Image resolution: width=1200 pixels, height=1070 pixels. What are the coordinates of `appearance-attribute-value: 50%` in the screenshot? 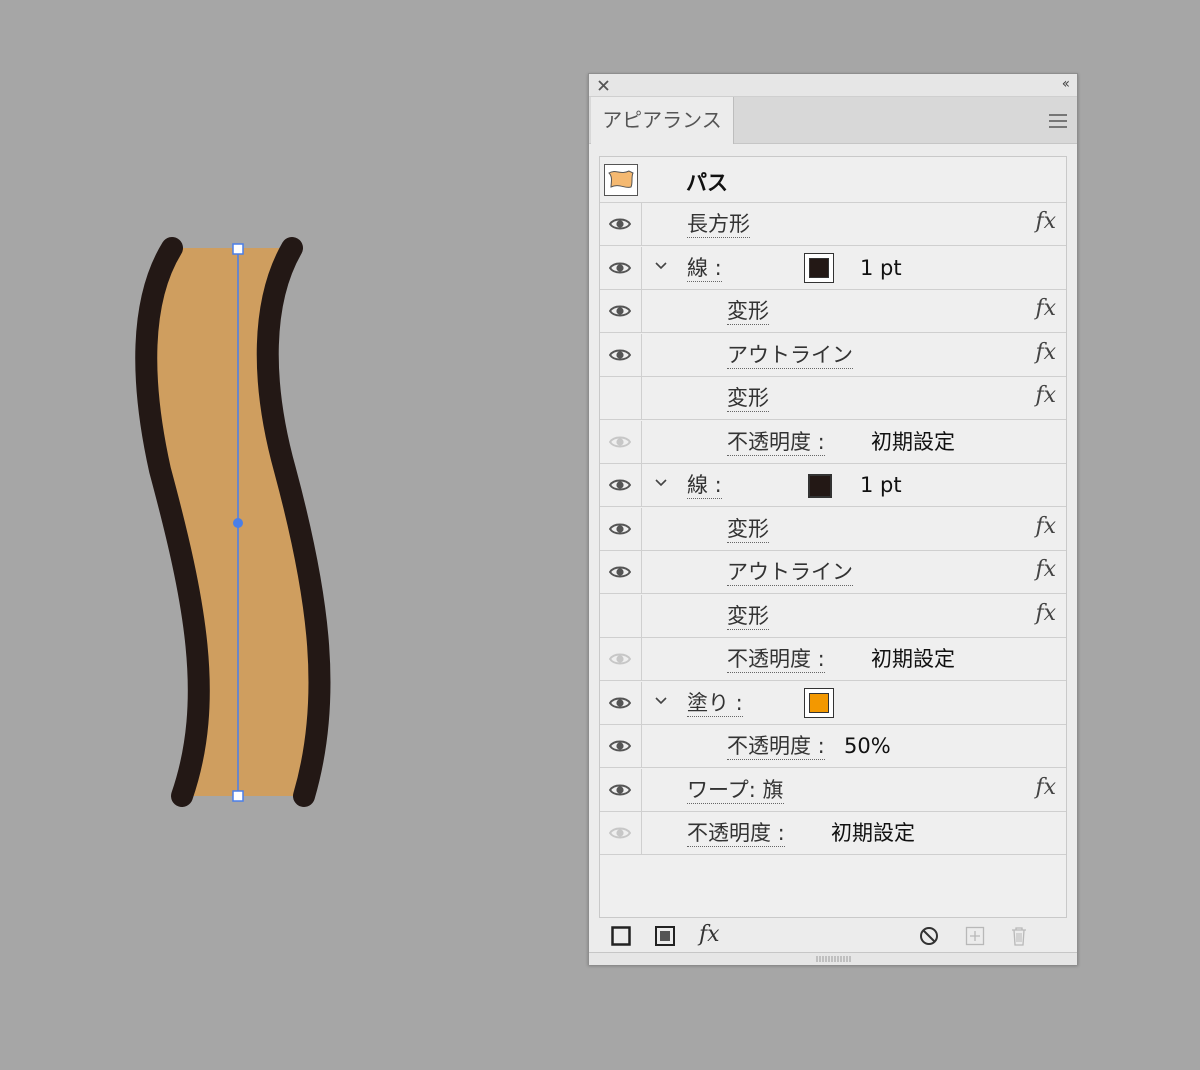 It's located at (867, 746).